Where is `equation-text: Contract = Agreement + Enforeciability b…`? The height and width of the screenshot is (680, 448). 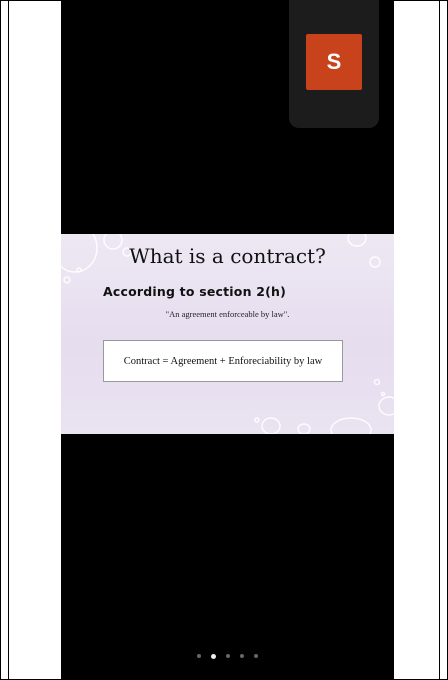
equation-text: Contract = Agreement + Enforeciability b… is located at coordinates (223, 361).